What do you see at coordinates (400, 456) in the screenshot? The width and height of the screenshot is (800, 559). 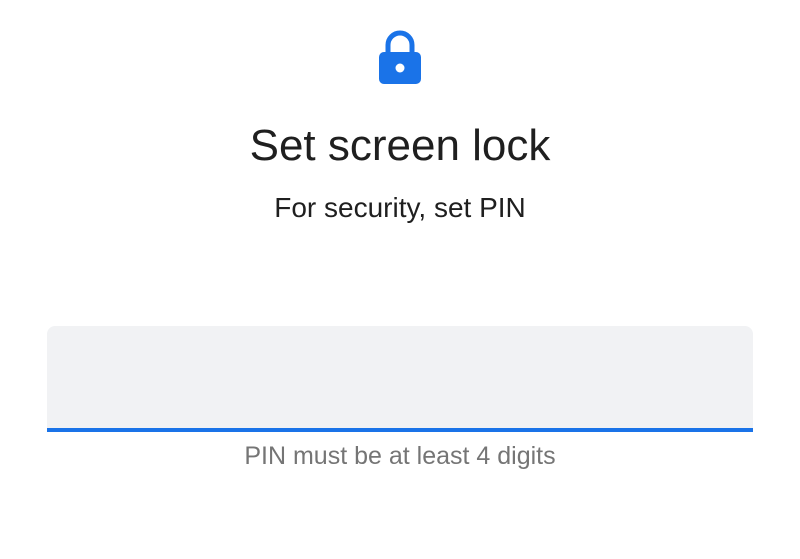 I see `pin-helper-text: PIN must be at least 4 digits` at bounding box center [400, 456].